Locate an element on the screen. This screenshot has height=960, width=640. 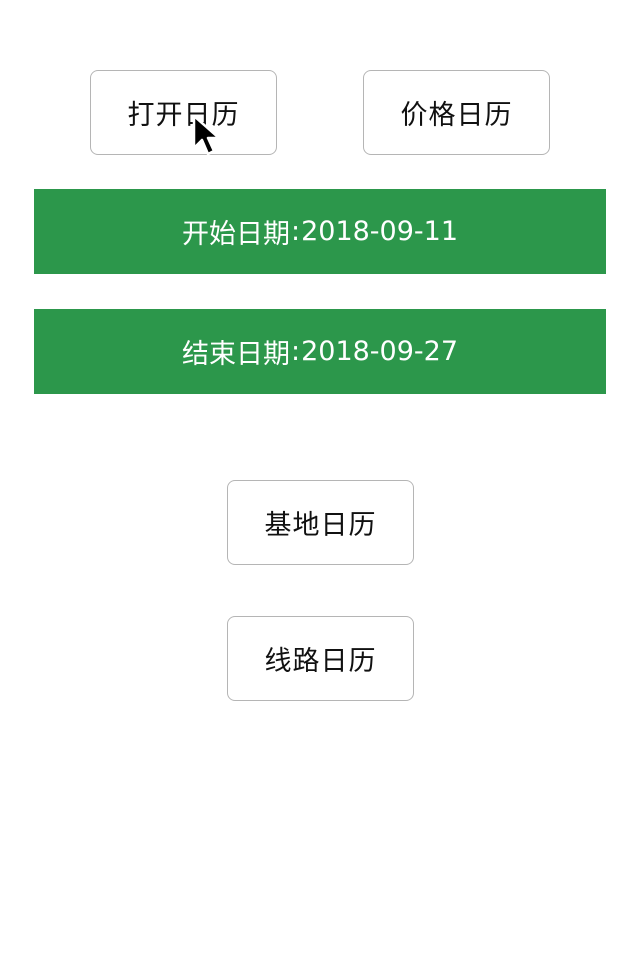
end-date-bar: 结束日期:2018-09-27 is located at coordinates (320, 351).